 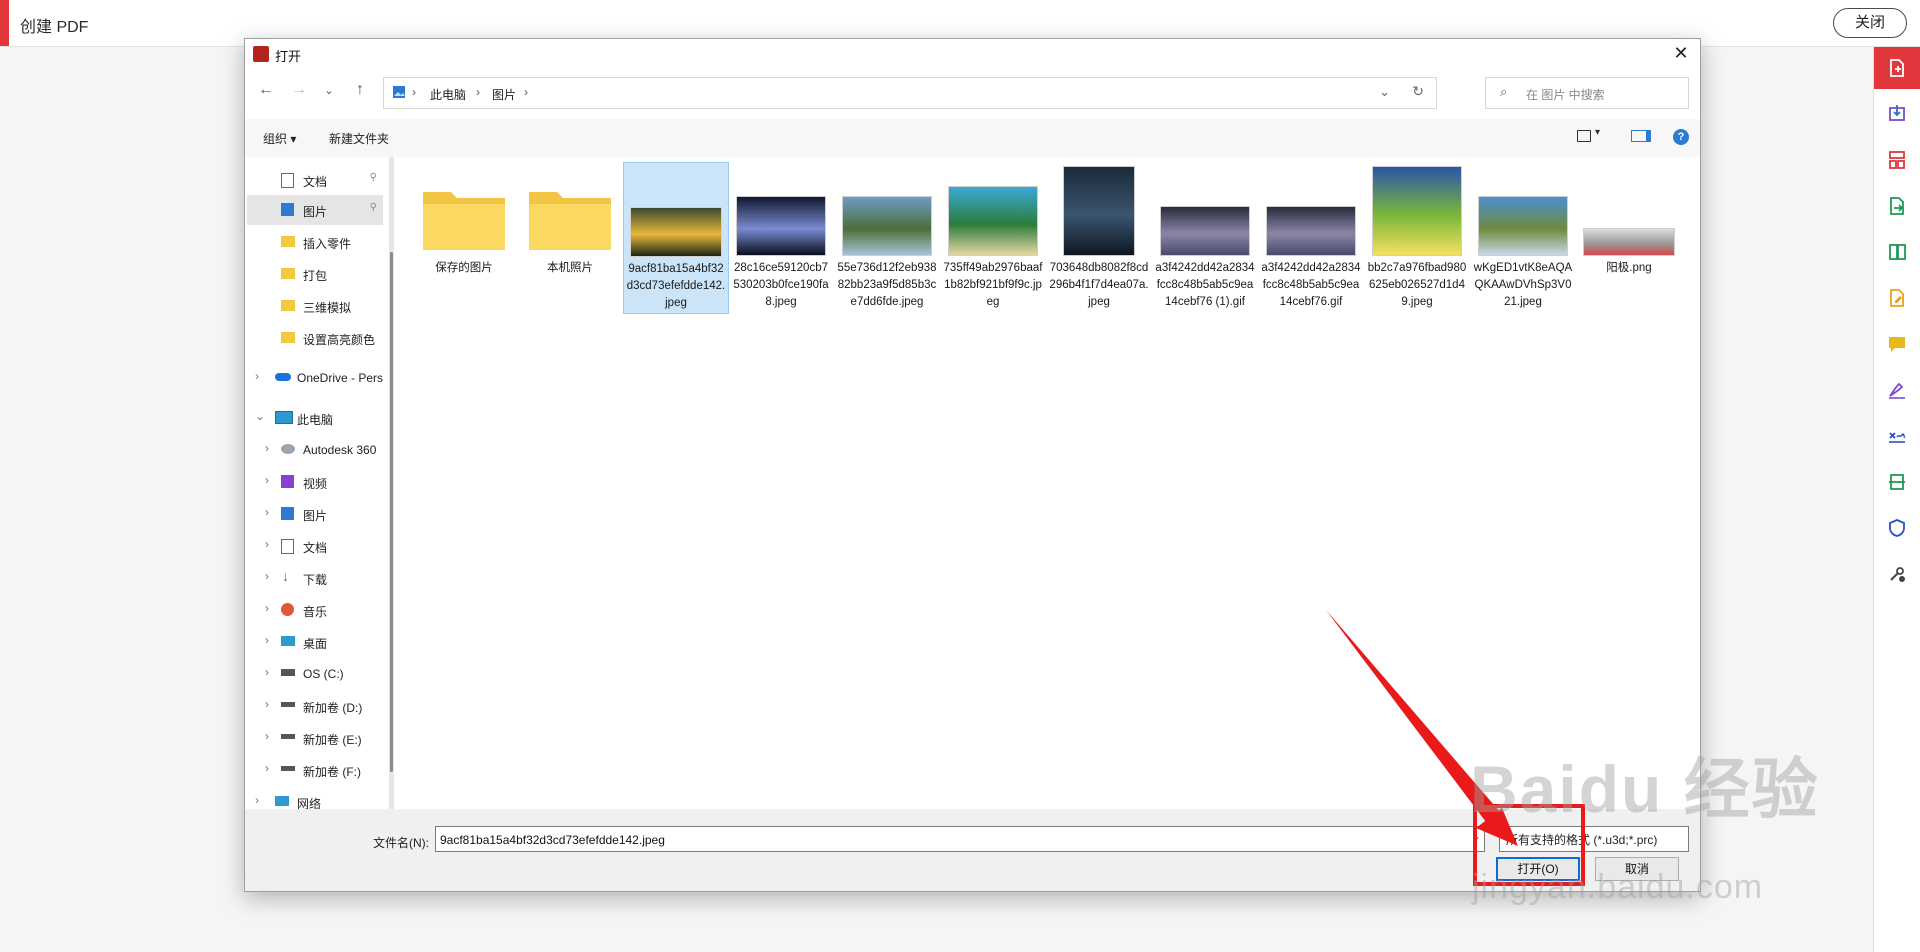 What do you see at coordinates (315, 738) in the screenshot?
I see `sidebar-item-drive-e: › 新加卷 (E:)` at bounding box center [315, 738].